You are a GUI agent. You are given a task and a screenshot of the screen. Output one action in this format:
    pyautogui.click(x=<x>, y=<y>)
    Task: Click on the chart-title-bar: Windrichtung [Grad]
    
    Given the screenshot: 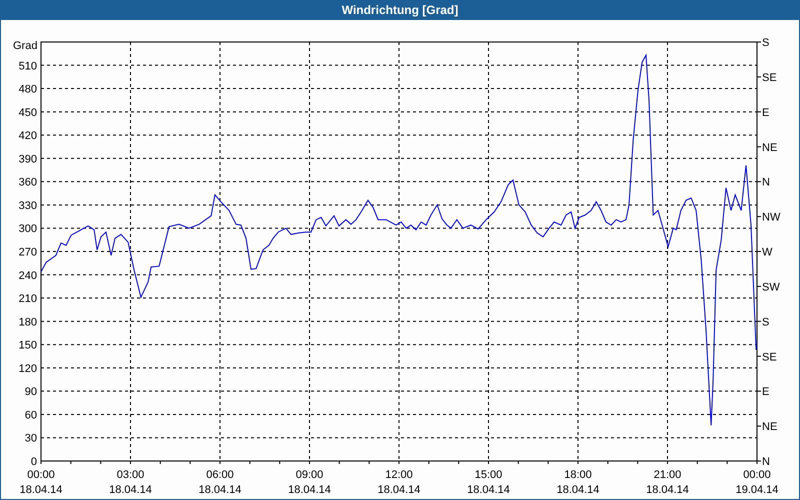 What is the action you would take?
    pyautogui.click(x=400, y=10)
    